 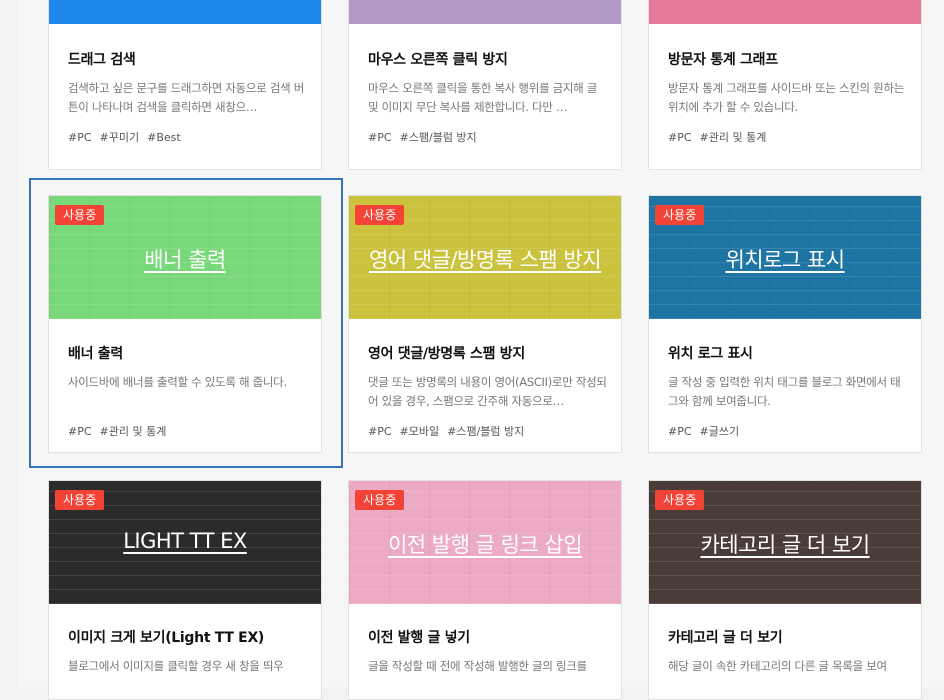 I want to click on card-body: 이전 발행 글 넣기글을 작성할 때 전에 작성해 발행한 글의 링크를, so click(x=487, y=663).